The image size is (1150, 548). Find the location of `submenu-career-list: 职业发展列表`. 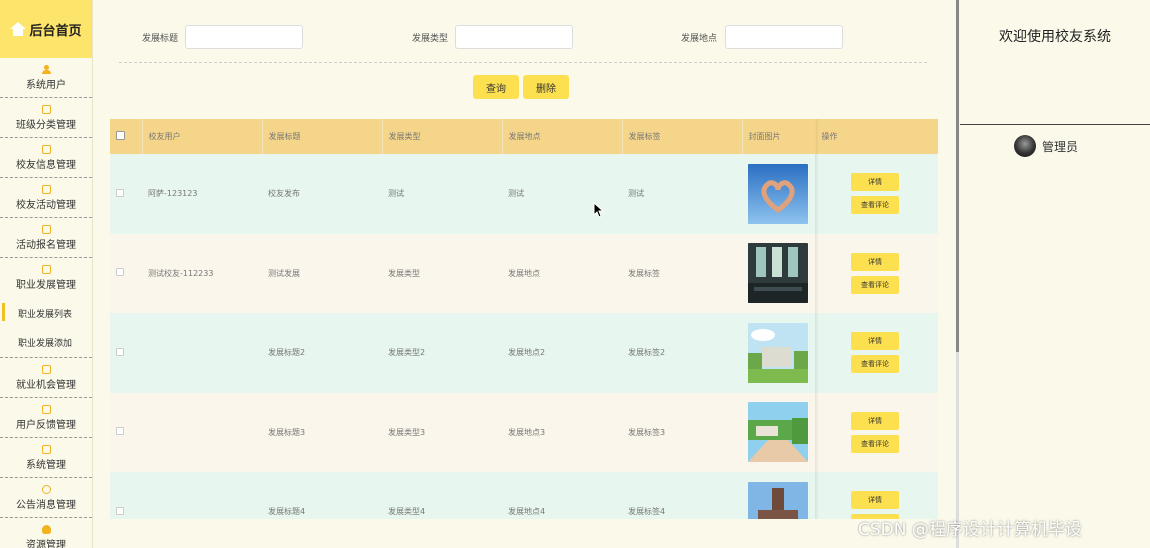

submenu-career-list: 职业发展列表 is located at coordinates (46, 313).